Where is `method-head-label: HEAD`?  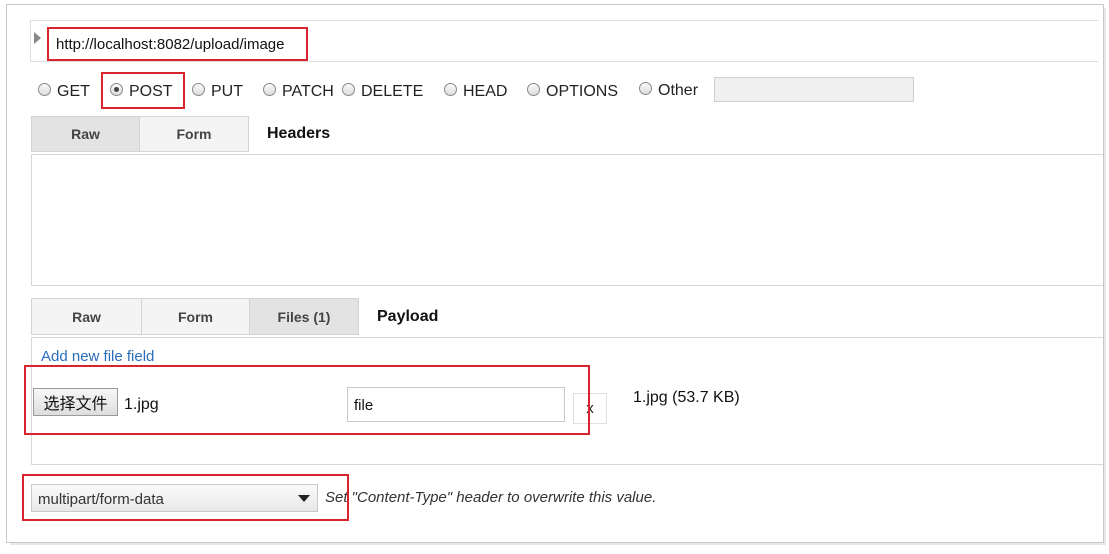
method-head-label: HEAD is located at coordinates (485, 92).